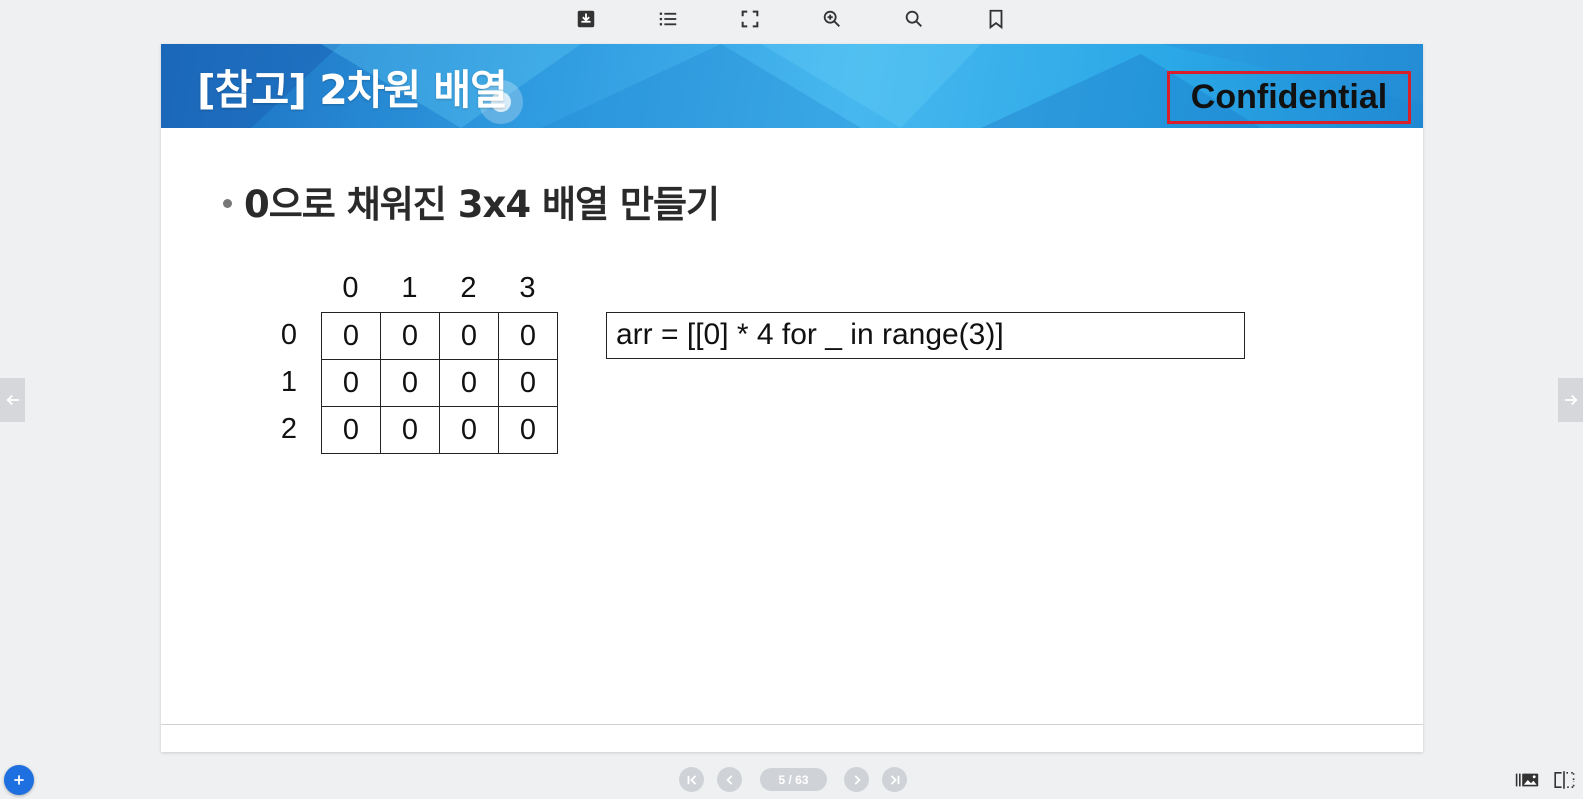  What do you see at coordinates (1570, 400) in the screenshot?
I see `next-slide-arrow-icon` at bounding box center [1570, 400].